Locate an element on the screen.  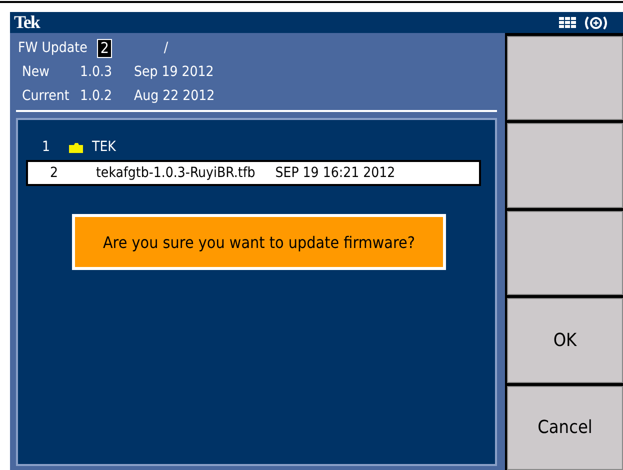
version-date: Aug 22 2012 is located at coordinates (174, 96).